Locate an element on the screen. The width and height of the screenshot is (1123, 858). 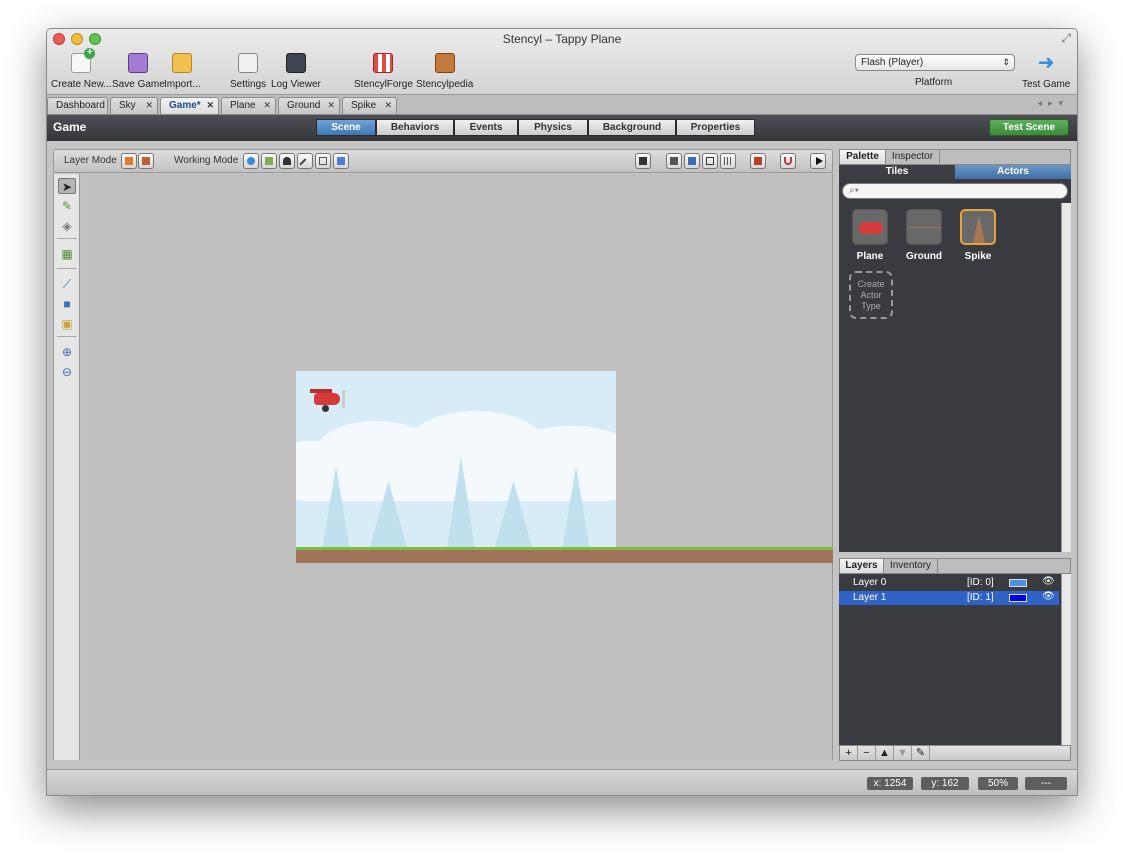
globe-icon is located at coordinates (251, 161).